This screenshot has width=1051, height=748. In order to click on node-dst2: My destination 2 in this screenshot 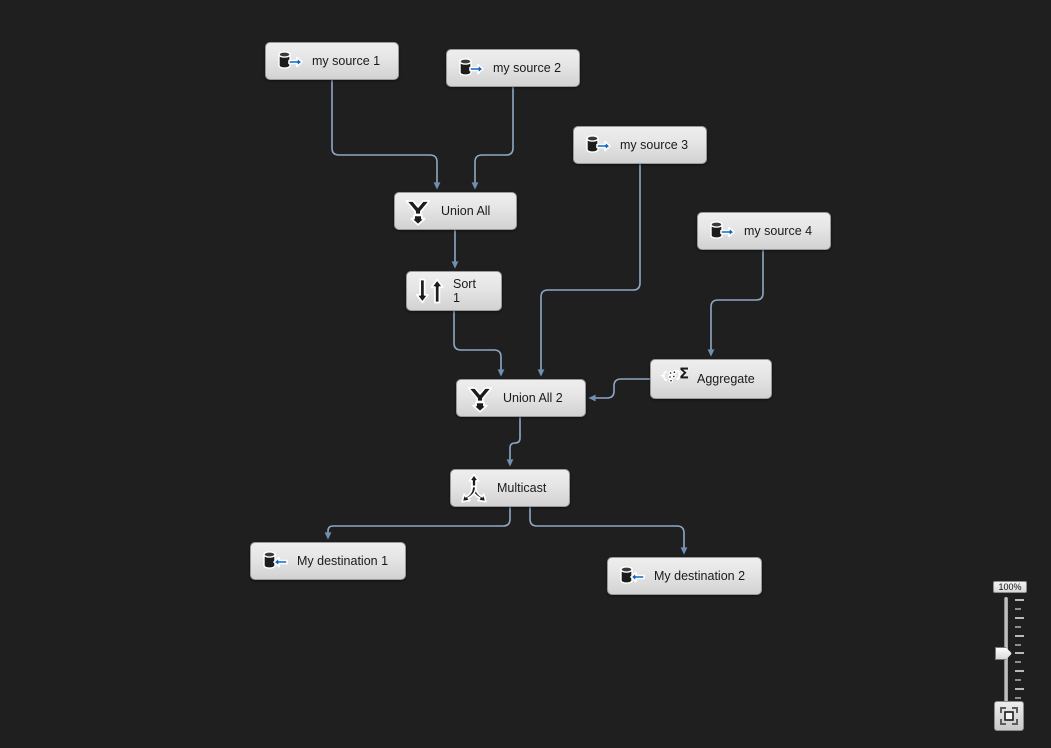, I will do `click(684, 576)`.